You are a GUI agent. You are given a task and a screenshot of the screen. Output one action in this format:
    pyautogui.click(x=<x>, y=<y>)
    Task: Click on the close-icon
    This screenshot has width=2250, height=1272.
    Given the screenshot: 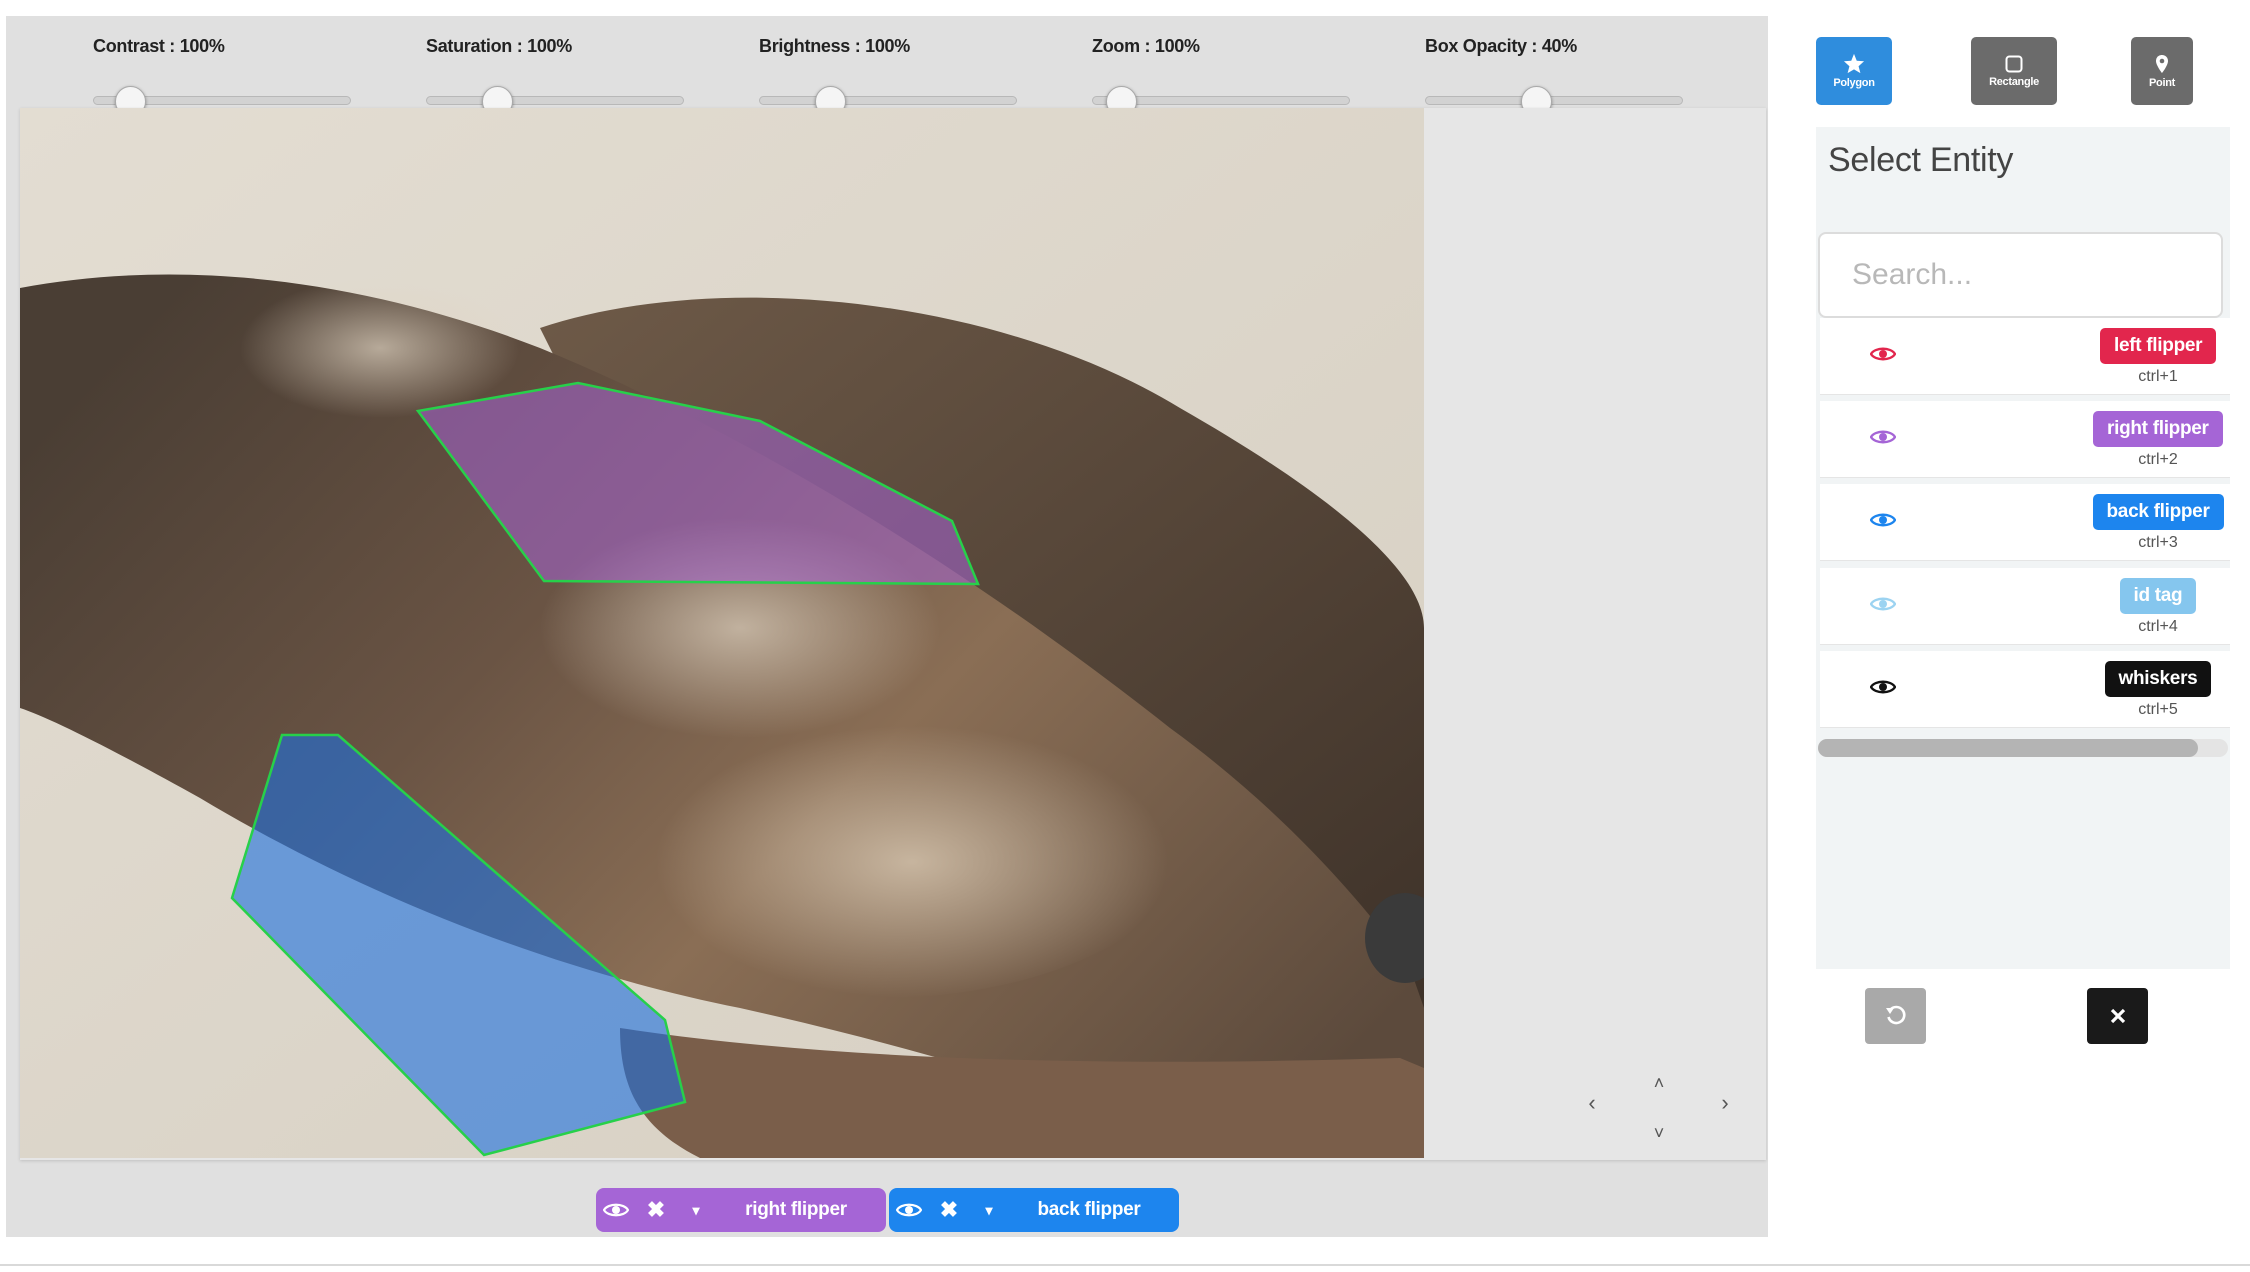 What is the action you would take?
    pyautogui.click(x=2117, y=1016)
    